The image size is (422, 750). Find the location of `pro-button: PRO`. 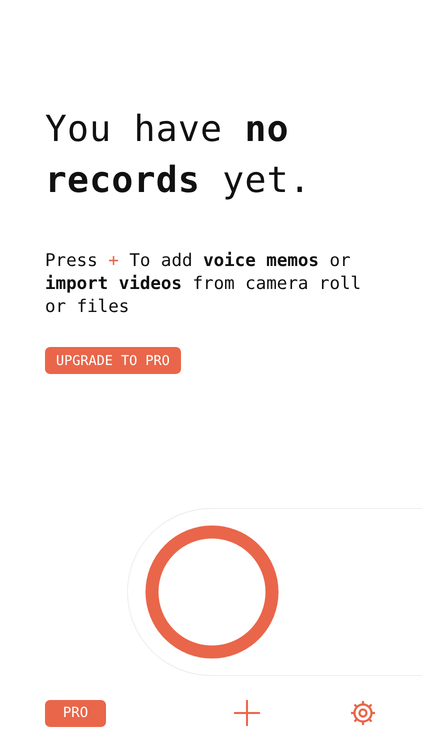

pro-button: PRO is located at coordinates (75, 713).